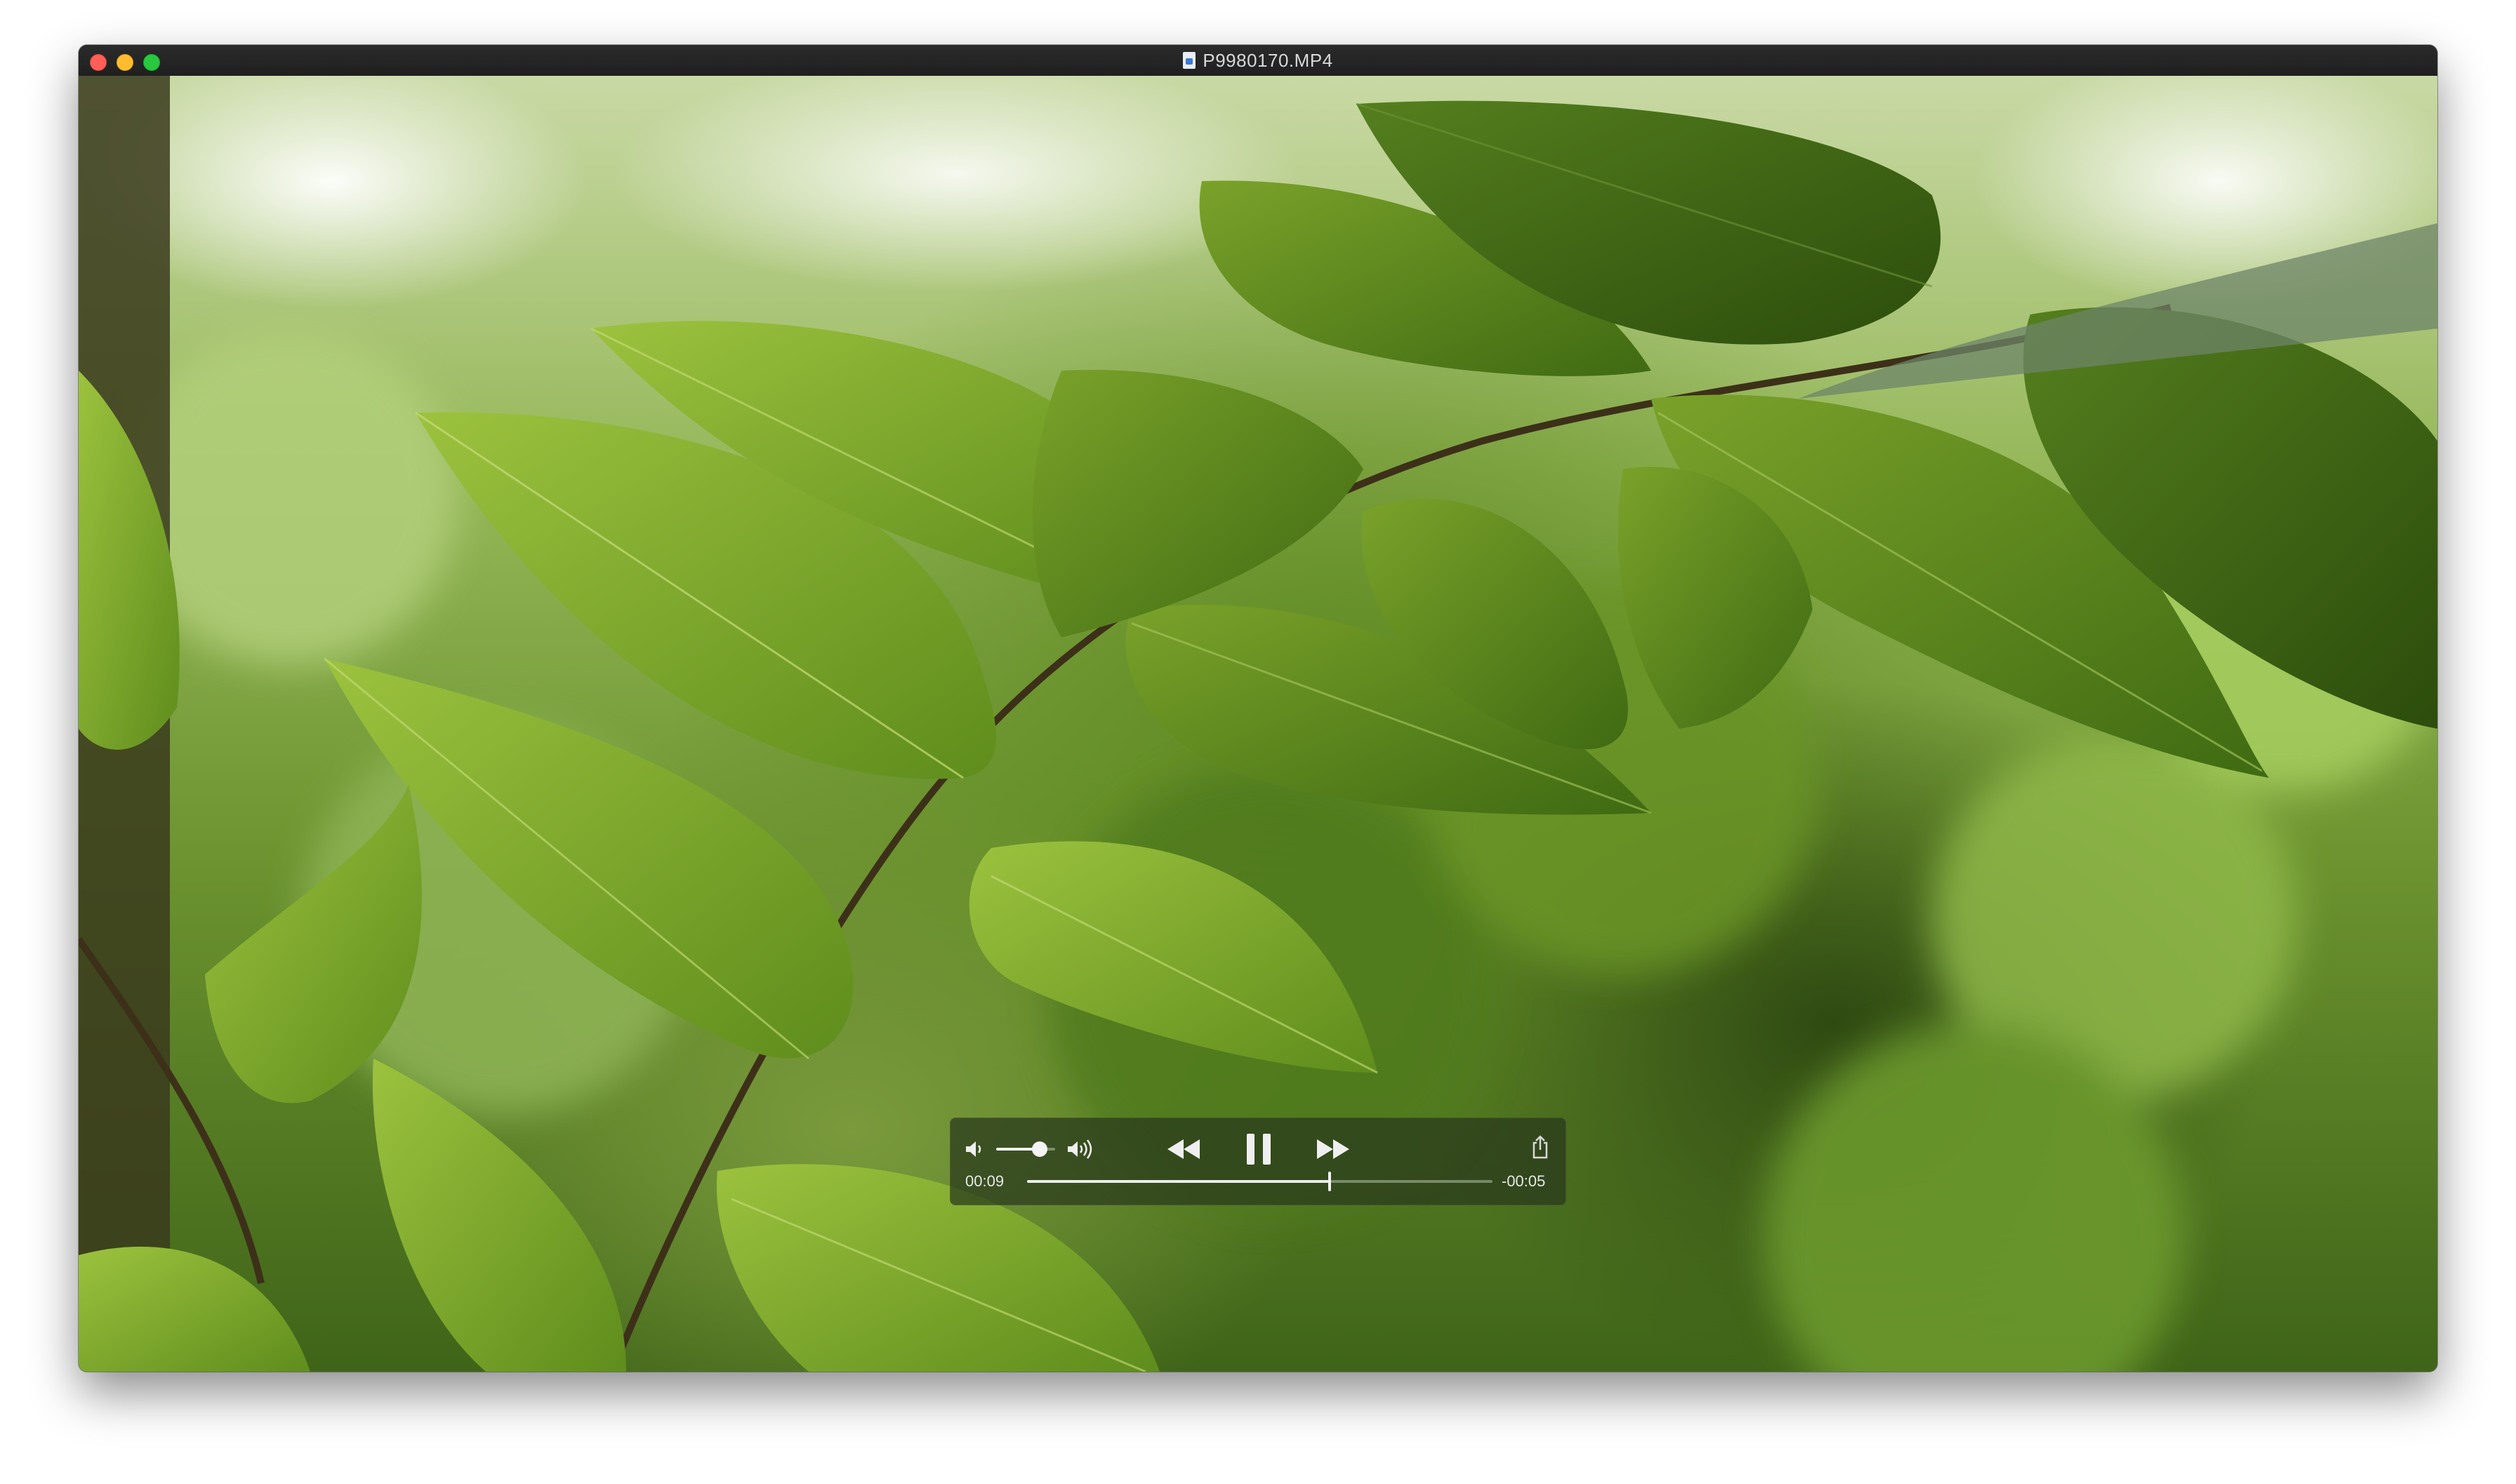  I want to click on pause-icon, so click(1258, 1149).